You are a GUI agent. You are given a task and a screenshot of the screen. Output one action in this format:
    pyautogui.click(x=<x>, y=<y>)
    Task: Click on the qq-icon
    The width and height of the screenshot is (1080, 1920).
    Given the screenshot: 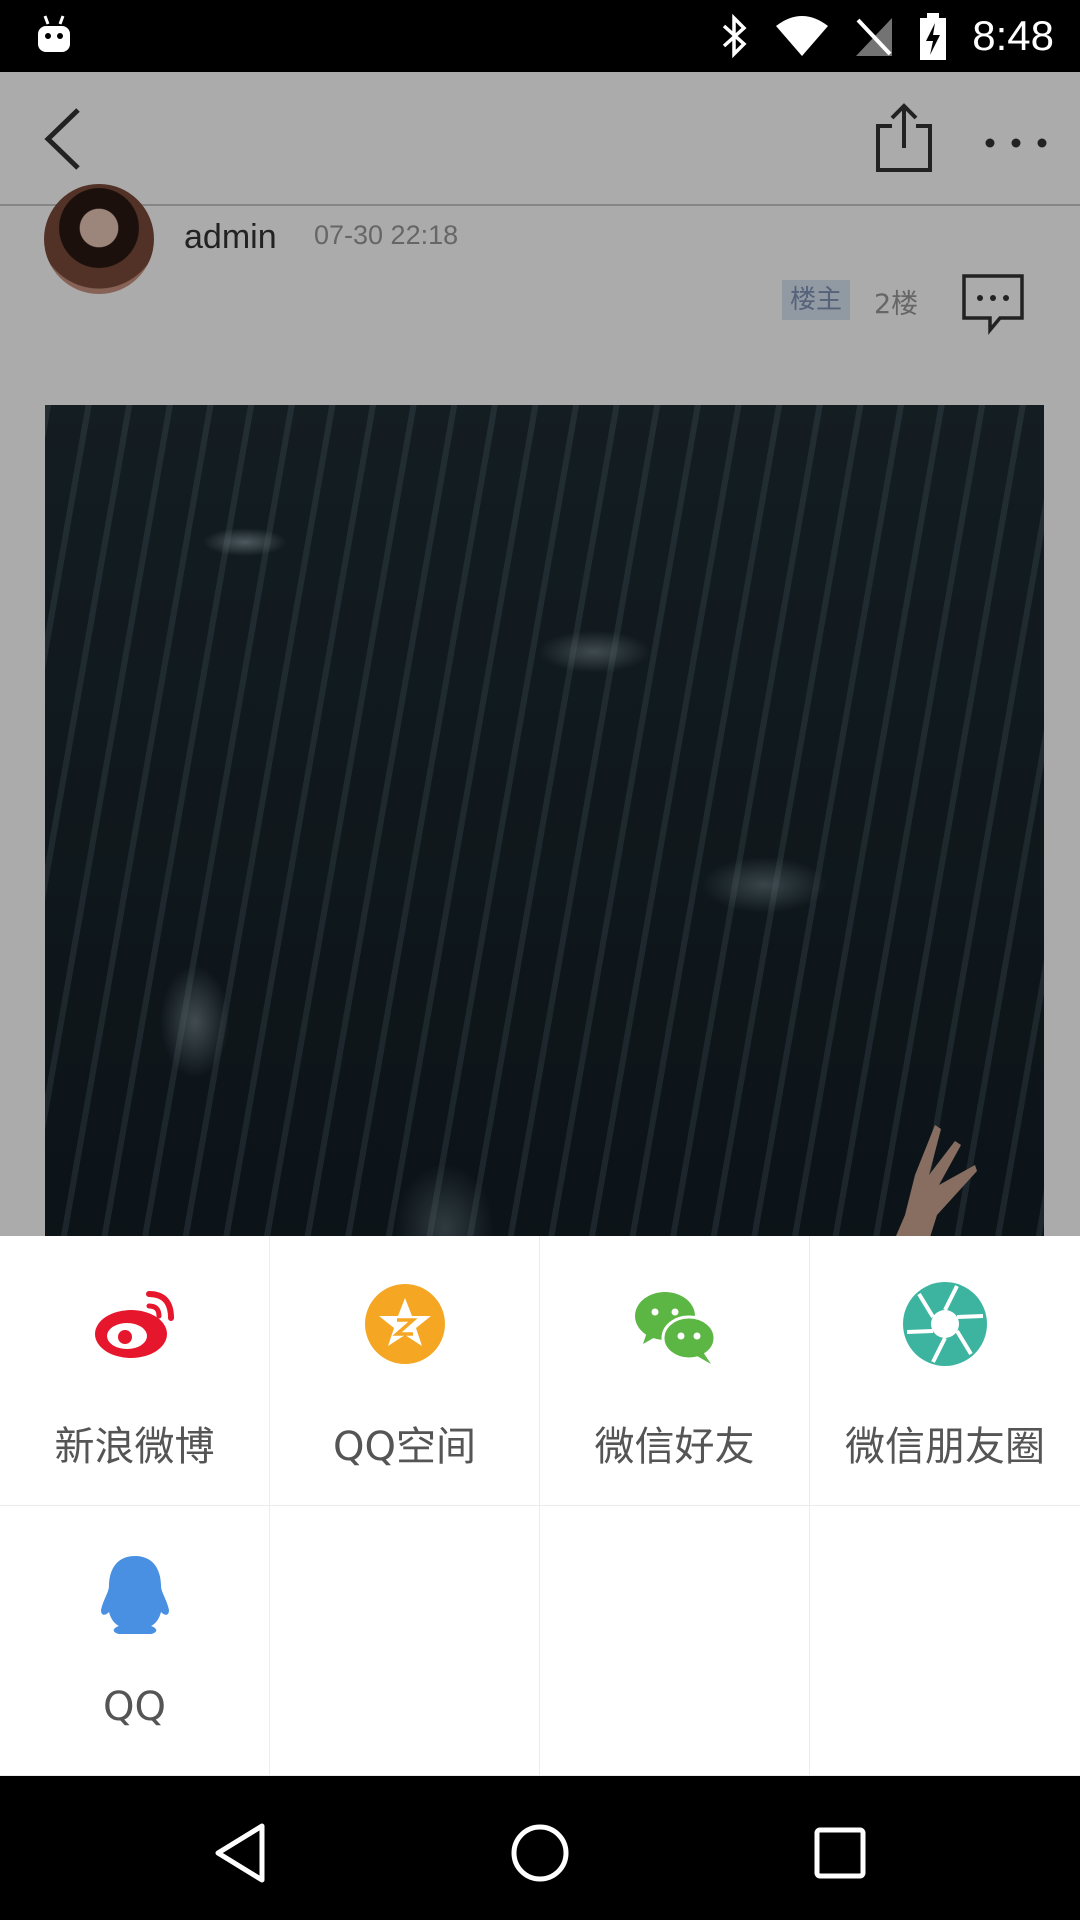 What is the action you would take?
    pyautogui.click(x=135, y=1595)
    